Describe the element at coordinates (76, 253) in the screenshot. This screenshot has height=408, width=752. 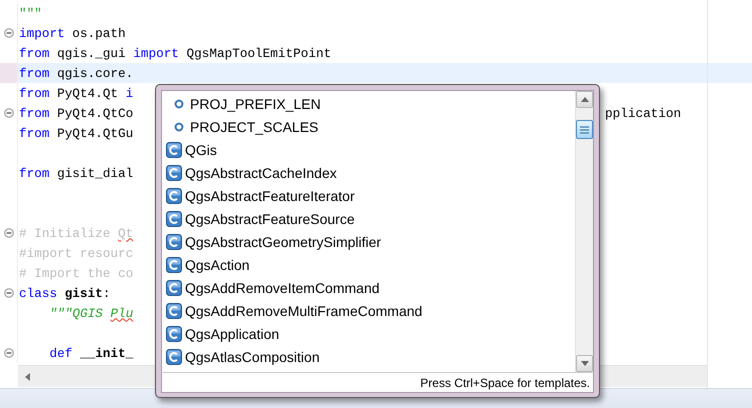
I see `code-line: #import resourc` at that location.